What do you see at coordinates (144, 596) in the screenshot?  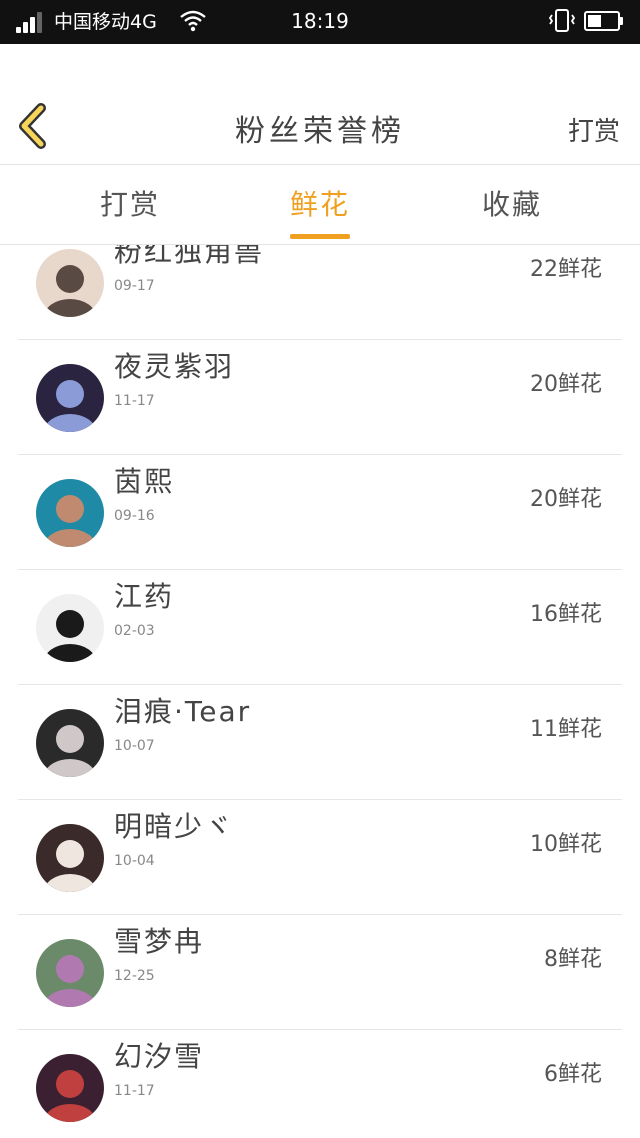 I see `fan-name: 江药` at bounding box center [144, 596].